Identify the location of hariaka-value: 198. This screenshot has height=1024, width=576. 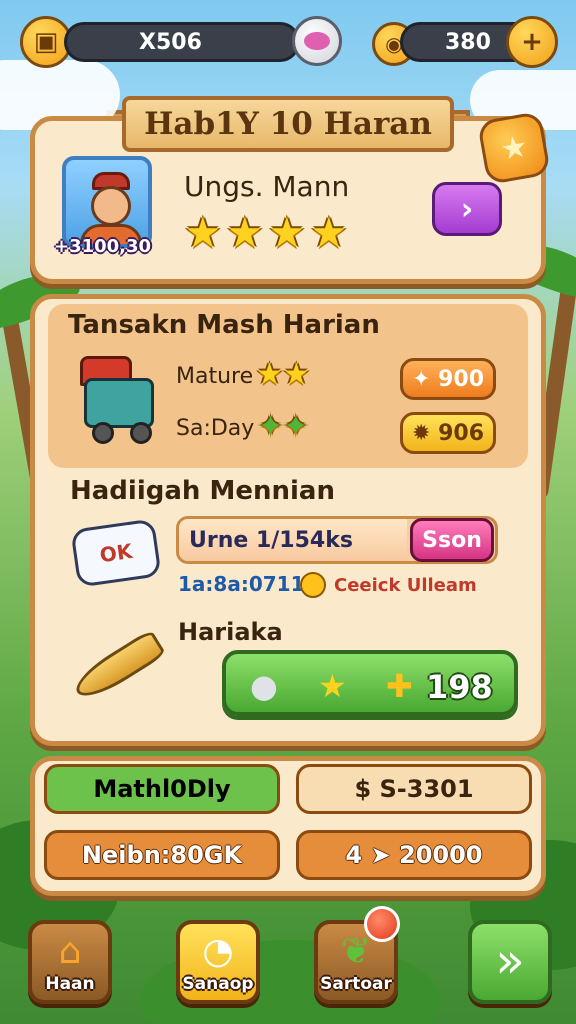
(459, 687).